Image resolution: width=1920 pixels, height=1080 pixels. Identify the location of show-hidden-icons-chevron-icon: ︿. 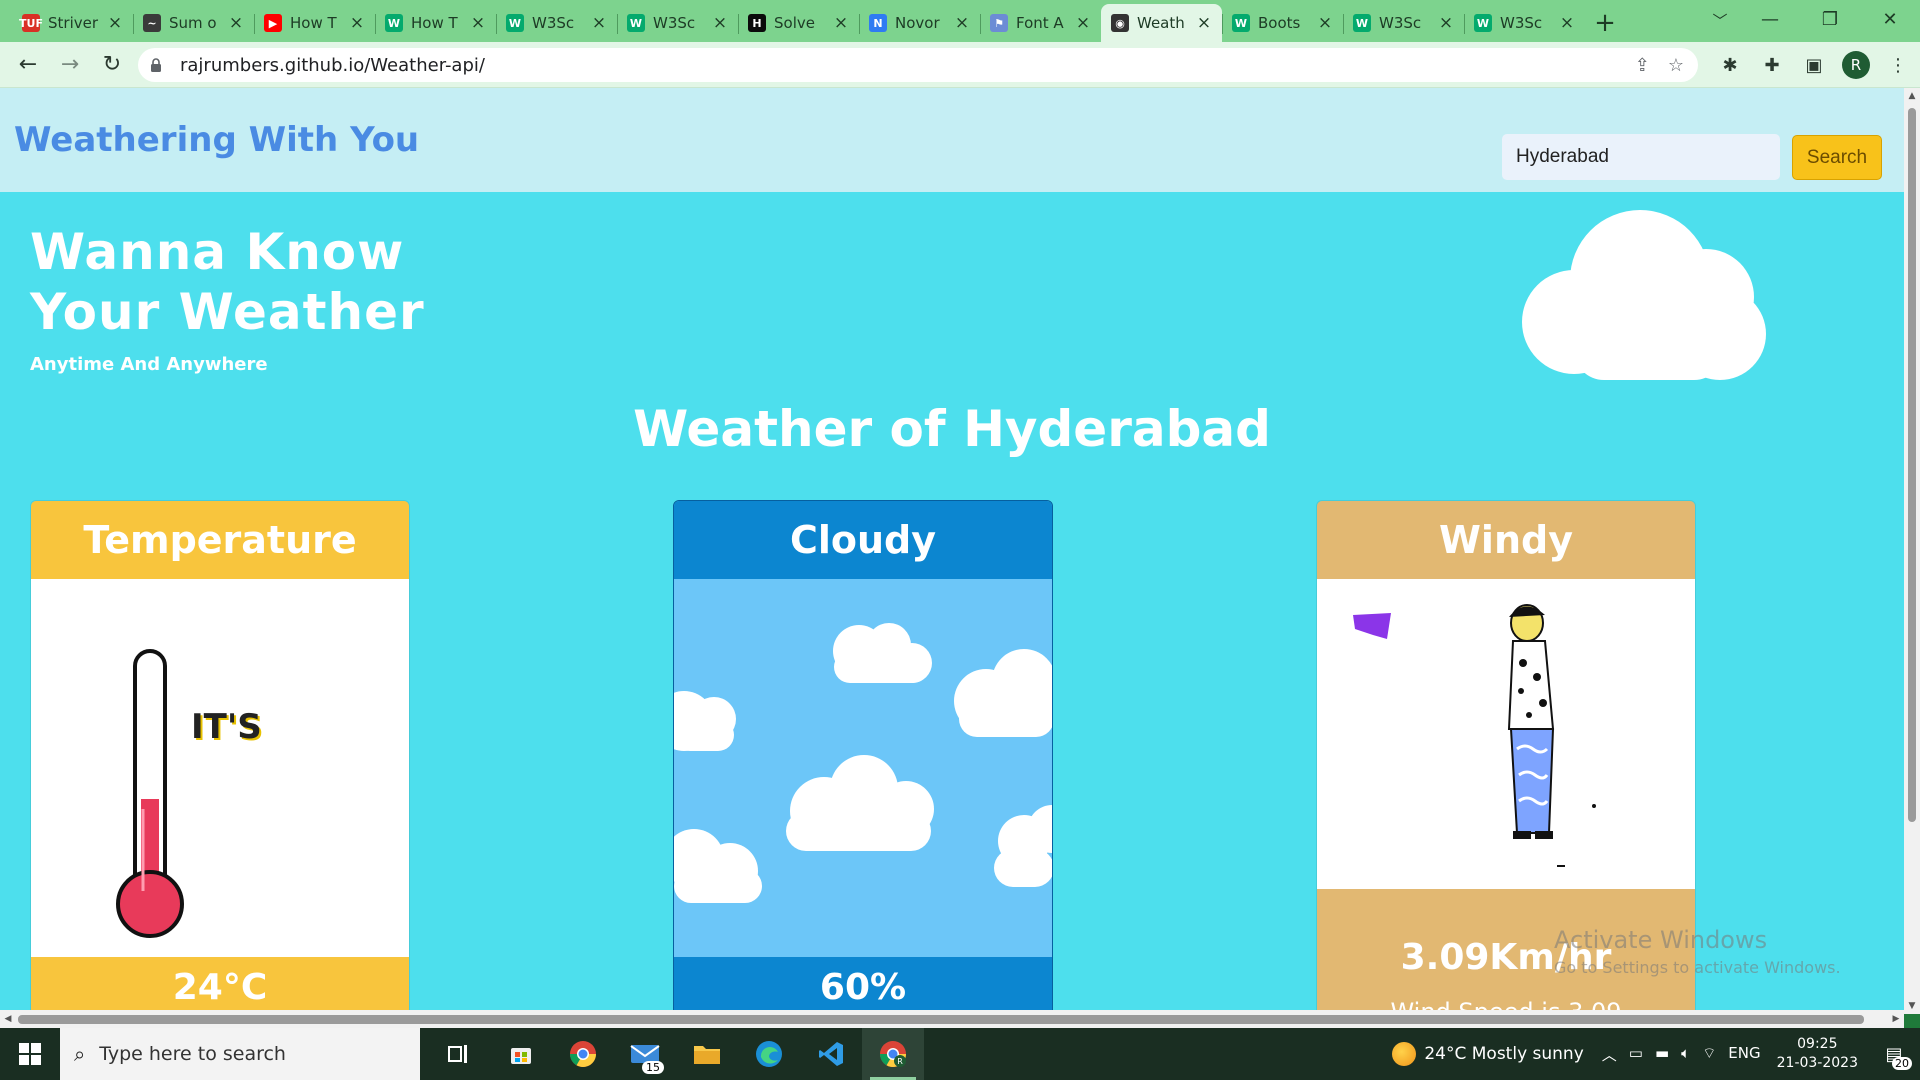
(1609, 1054).